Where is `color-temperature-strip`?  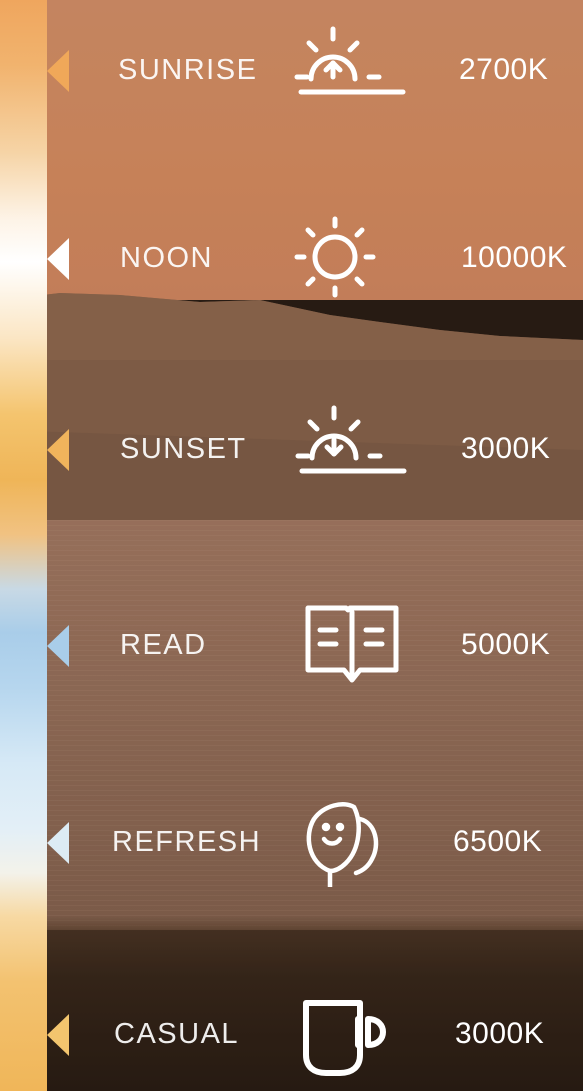 color-temperature-strip is located at coordinates (23, 545).